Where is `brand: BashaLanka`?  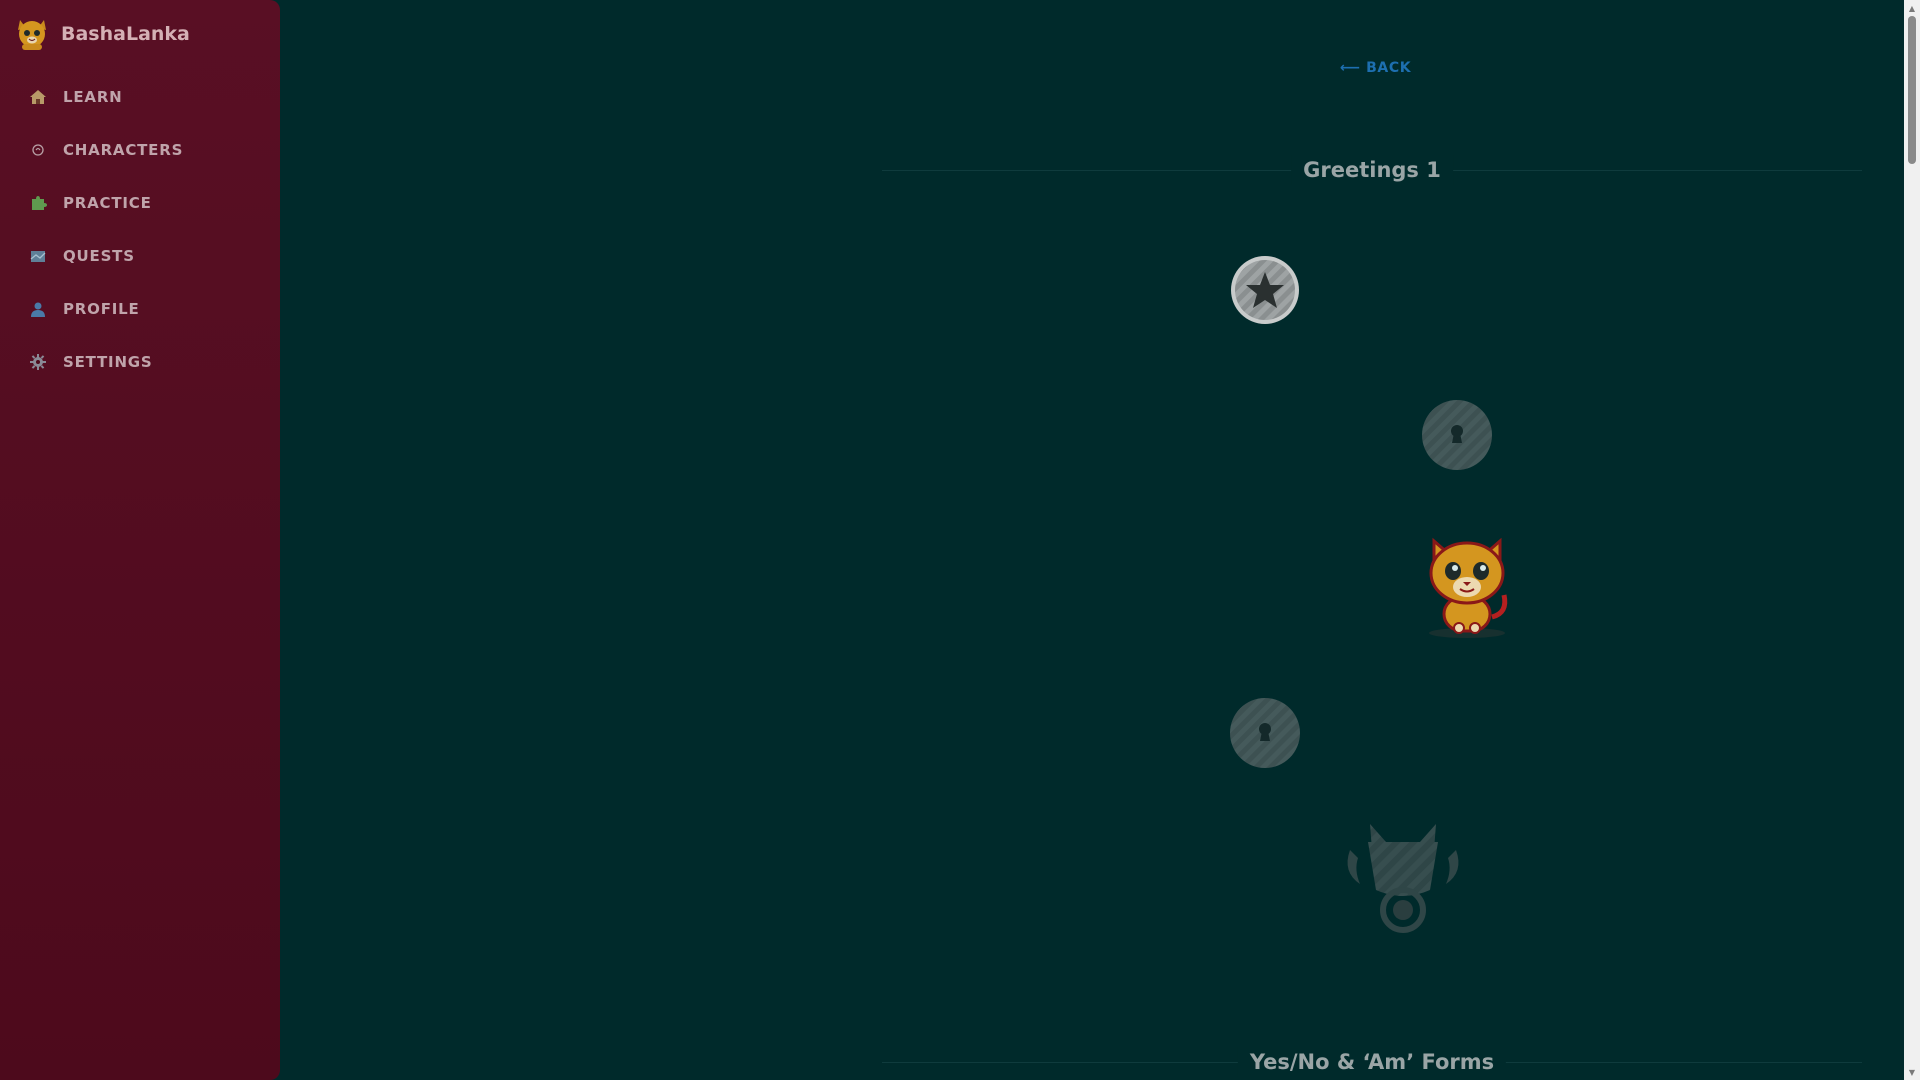
brand: BashaLanka is located at coordinates (101, 34).